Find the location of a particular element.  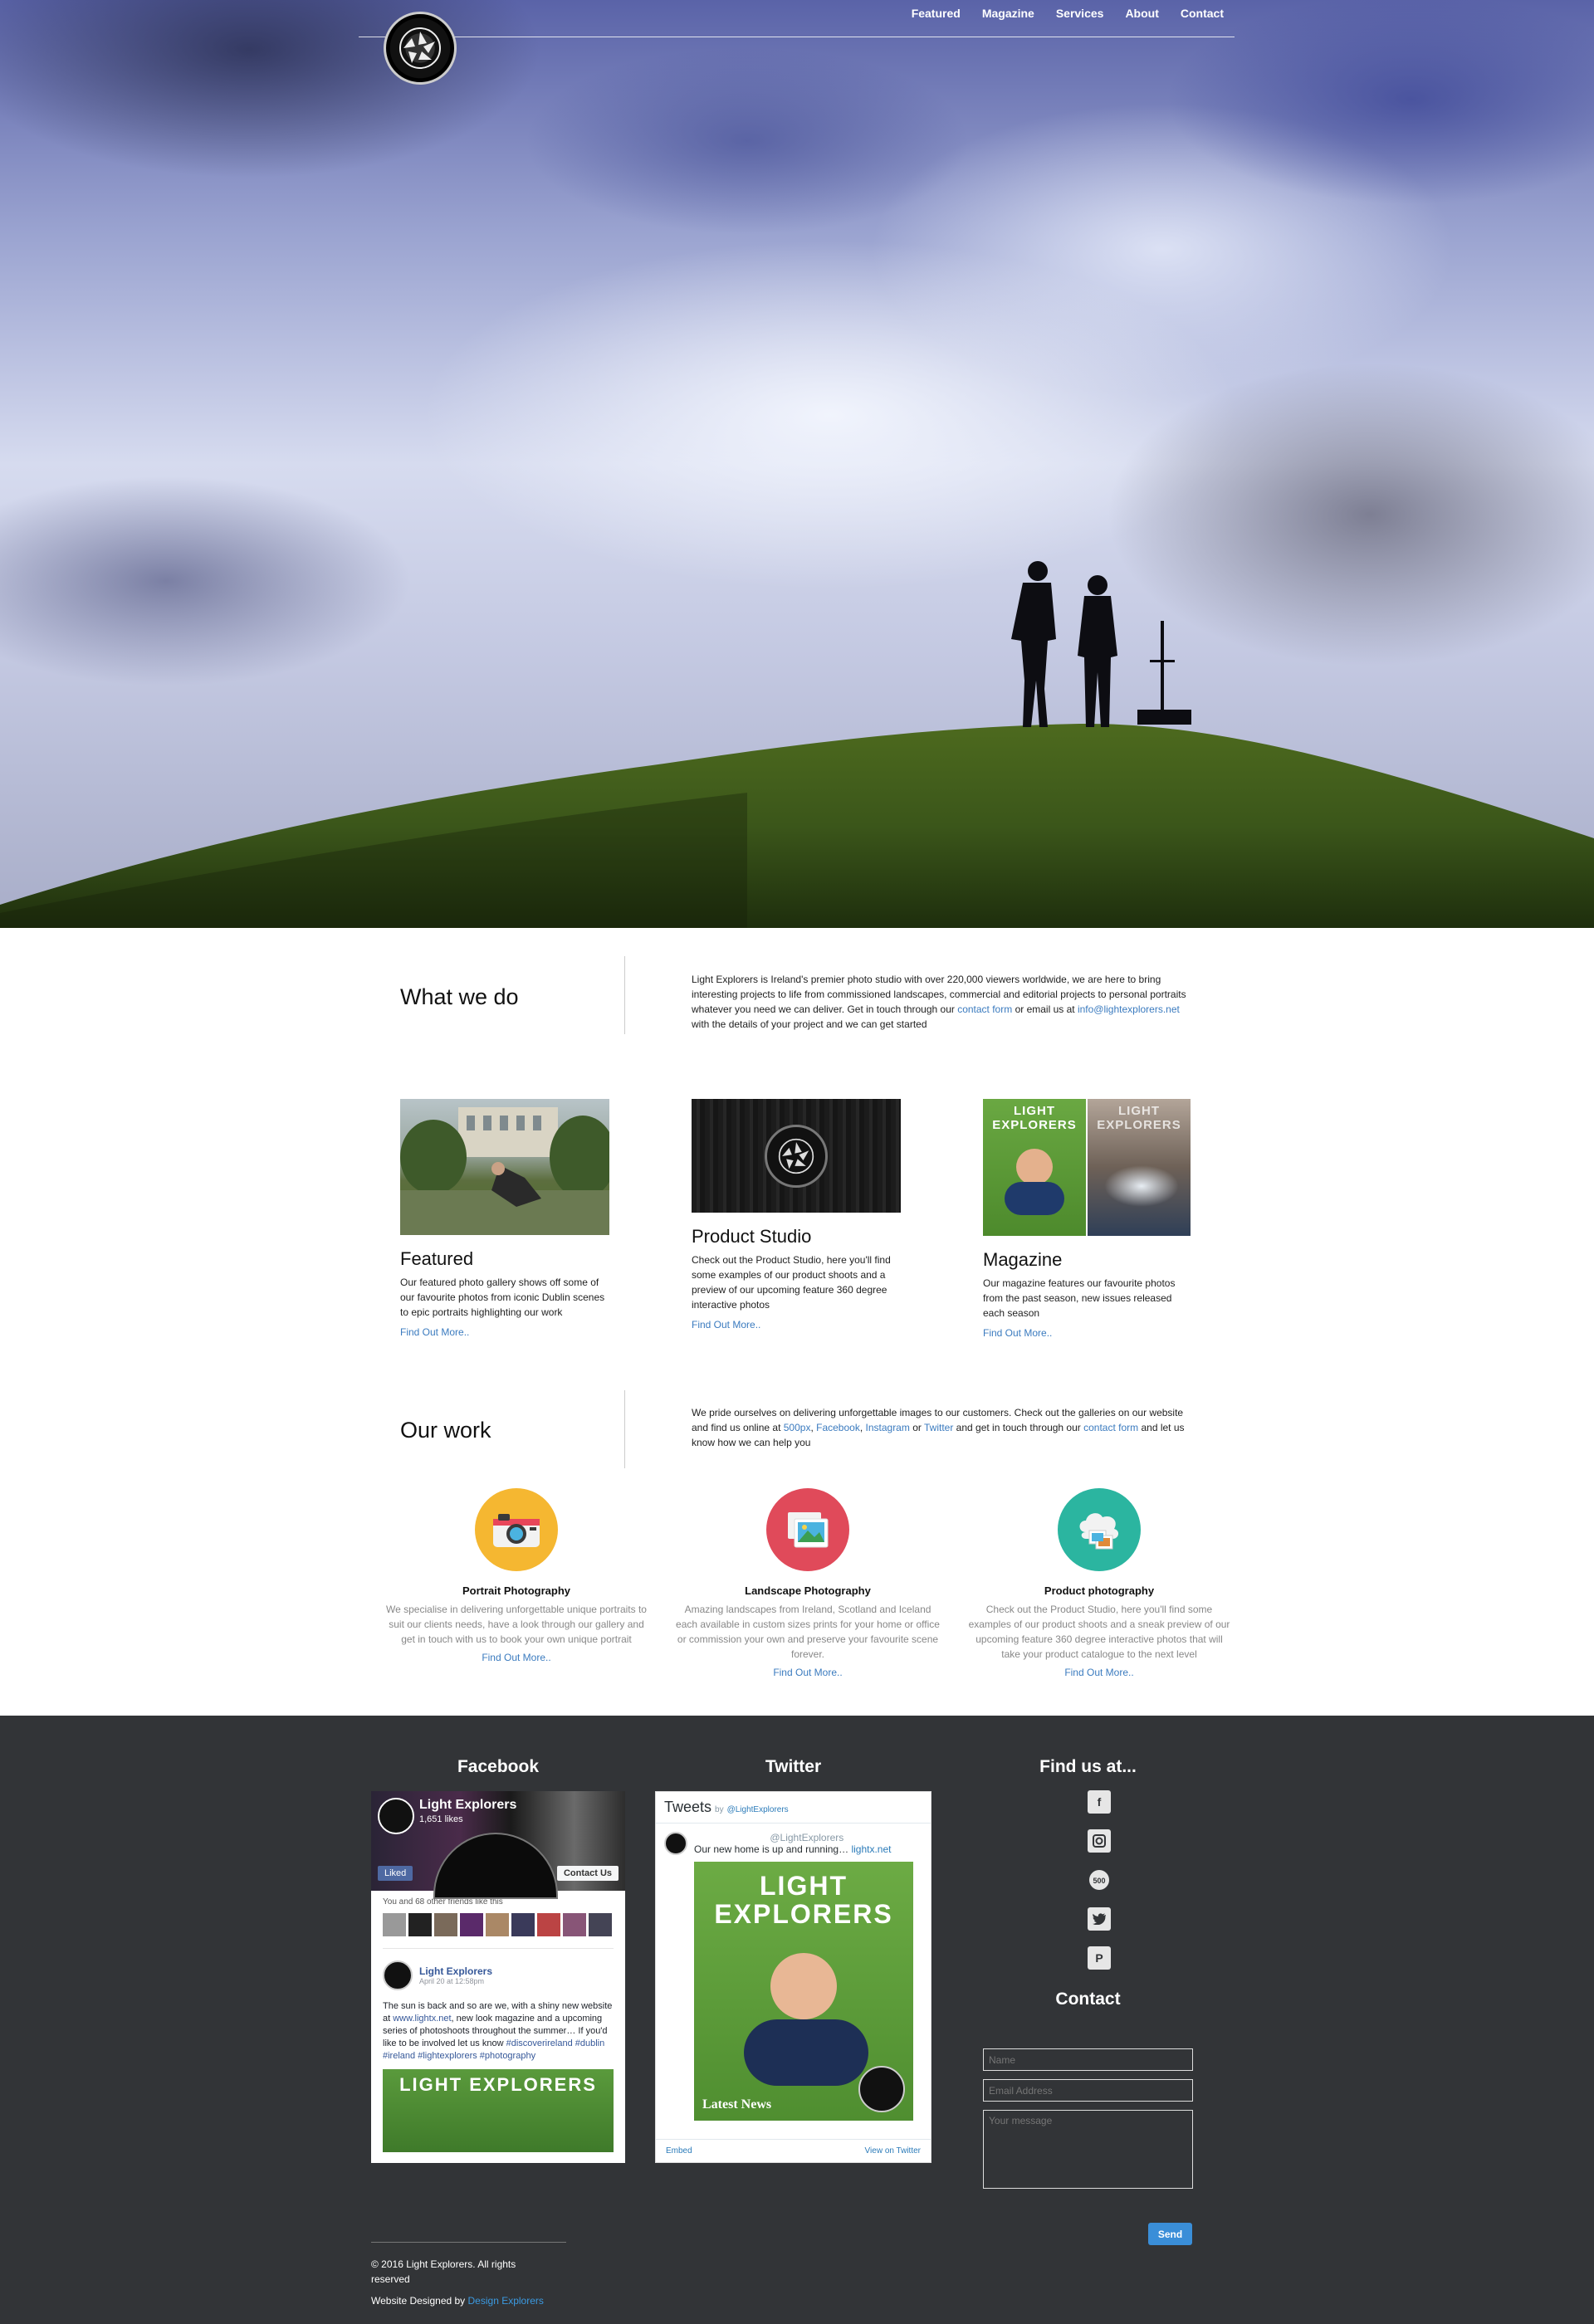

email-field is located at coordinates (1088, 2090).